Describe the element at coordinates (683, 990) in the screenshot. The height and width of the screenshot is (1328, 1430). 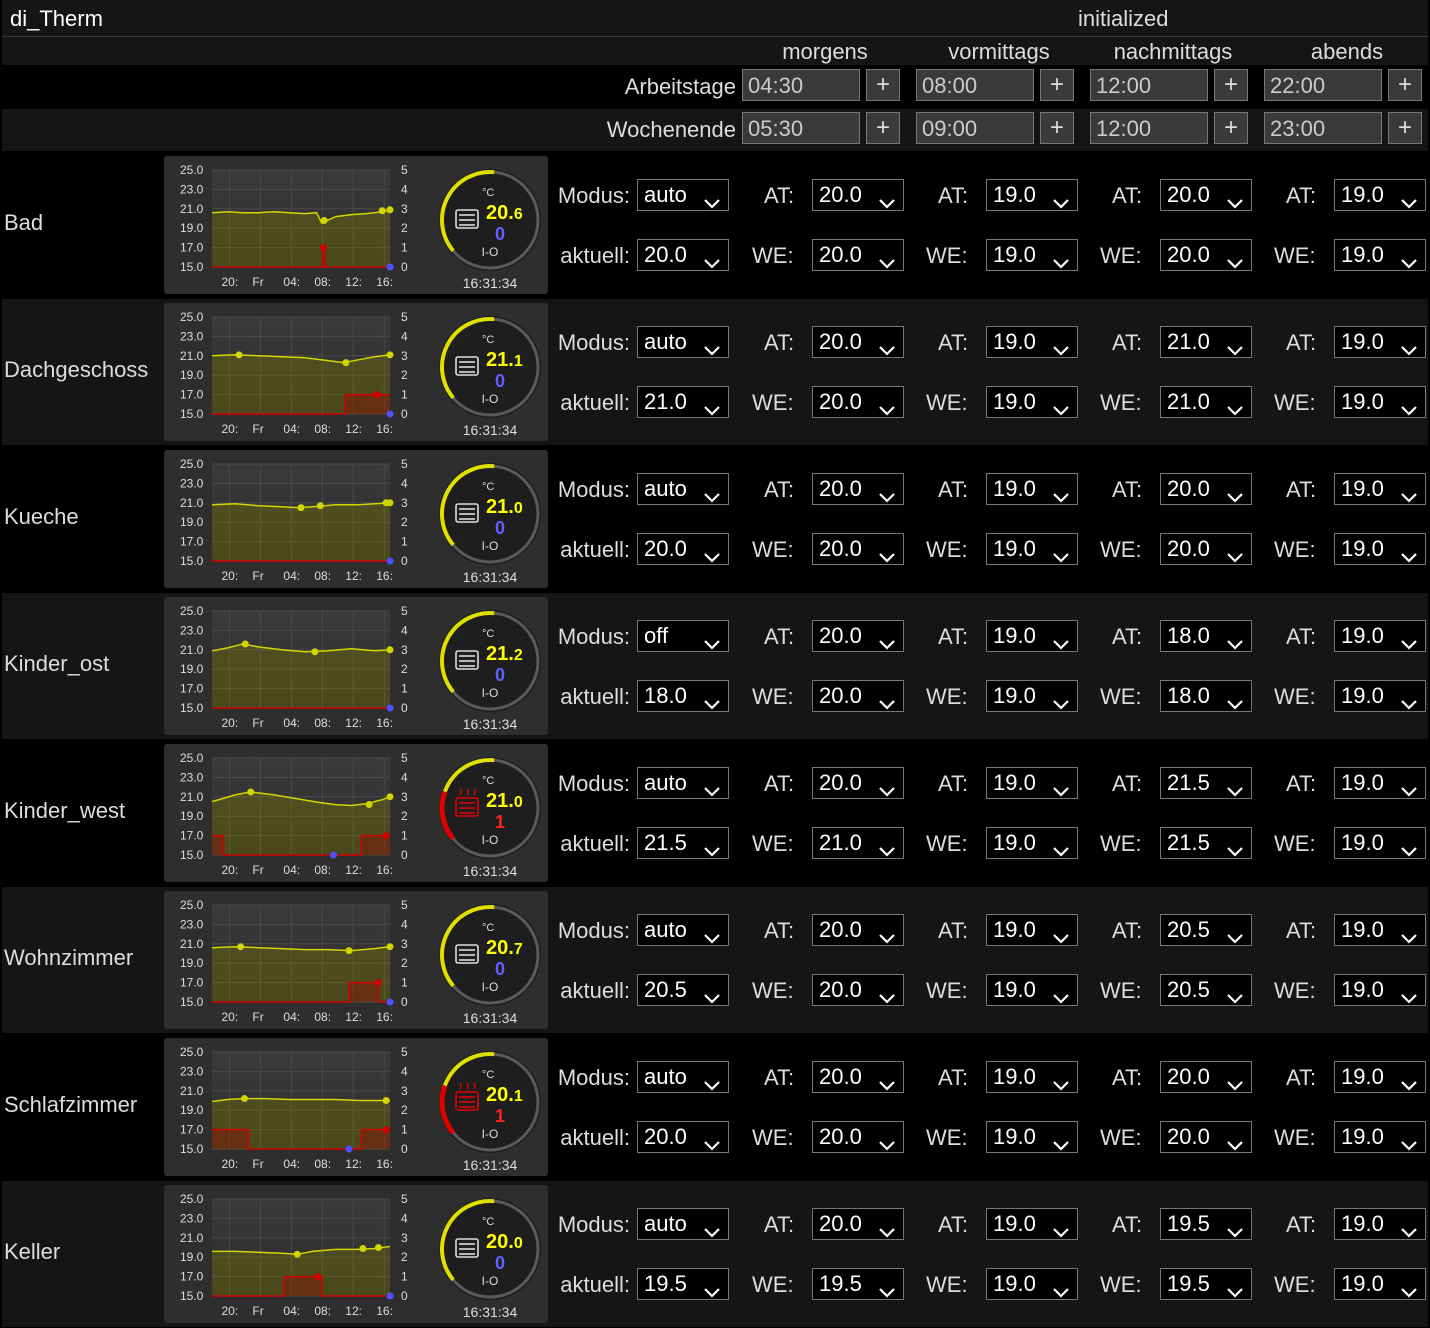
I see `aktuell-select: 20.5` at that location.